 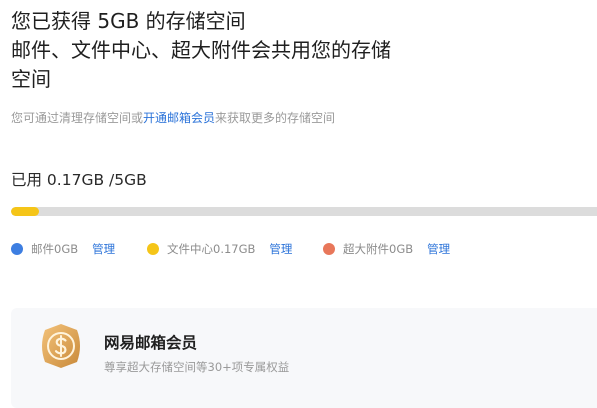 I want to click on headline-line-1: 您已获得 5GB 的存储空间, so click(x=128, y=21).